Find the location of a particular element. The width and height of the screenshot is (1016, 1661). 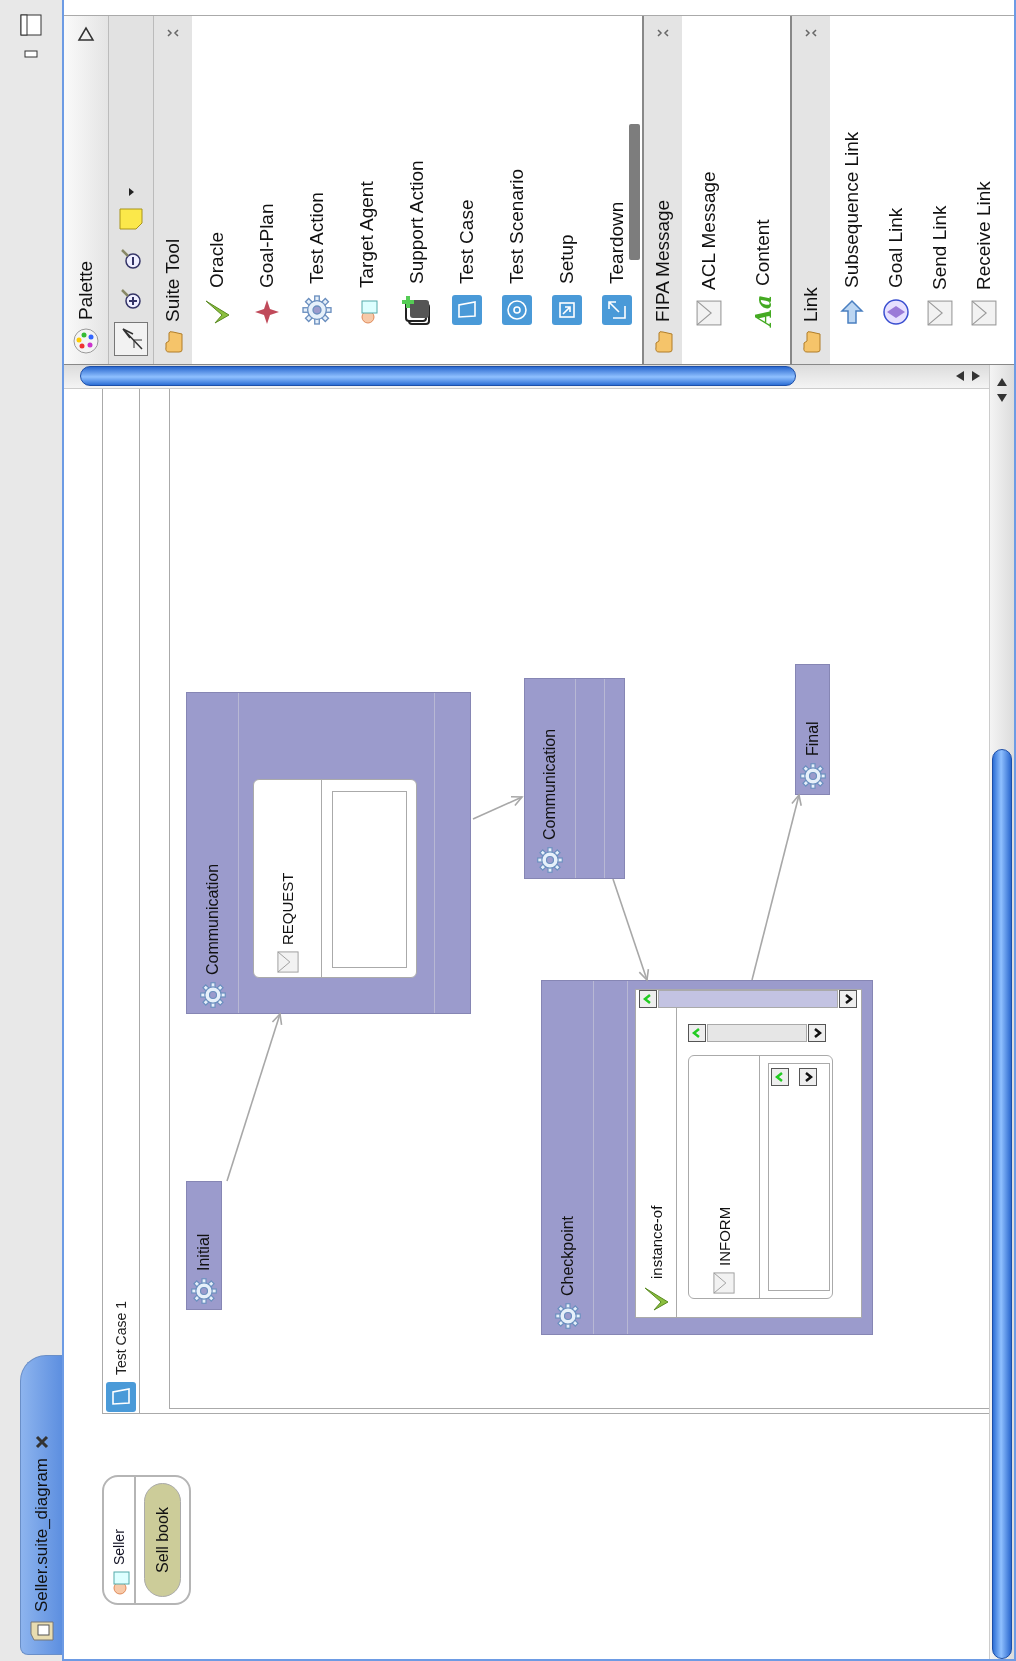

palette-item: Subsequence Link is located at coordinates (852, 190).